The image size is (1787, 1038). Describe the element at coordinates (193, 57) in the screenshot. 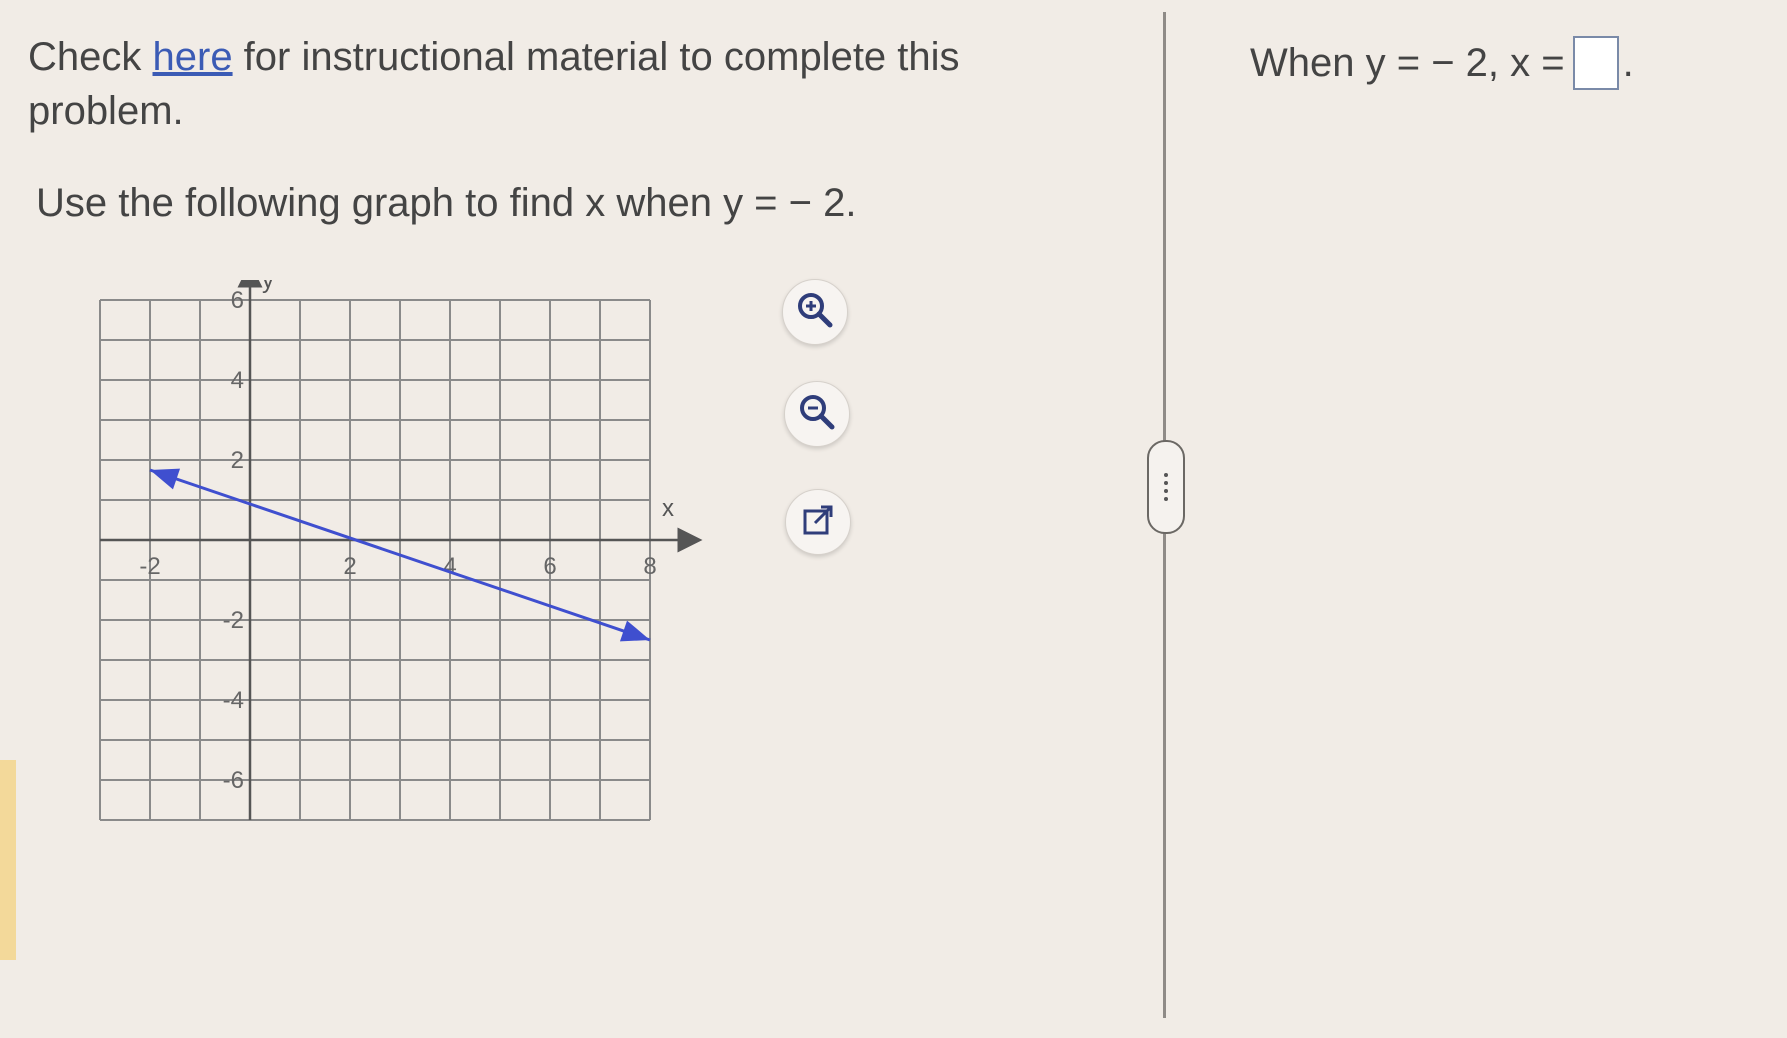

I see `instruction-link: here` at that location.